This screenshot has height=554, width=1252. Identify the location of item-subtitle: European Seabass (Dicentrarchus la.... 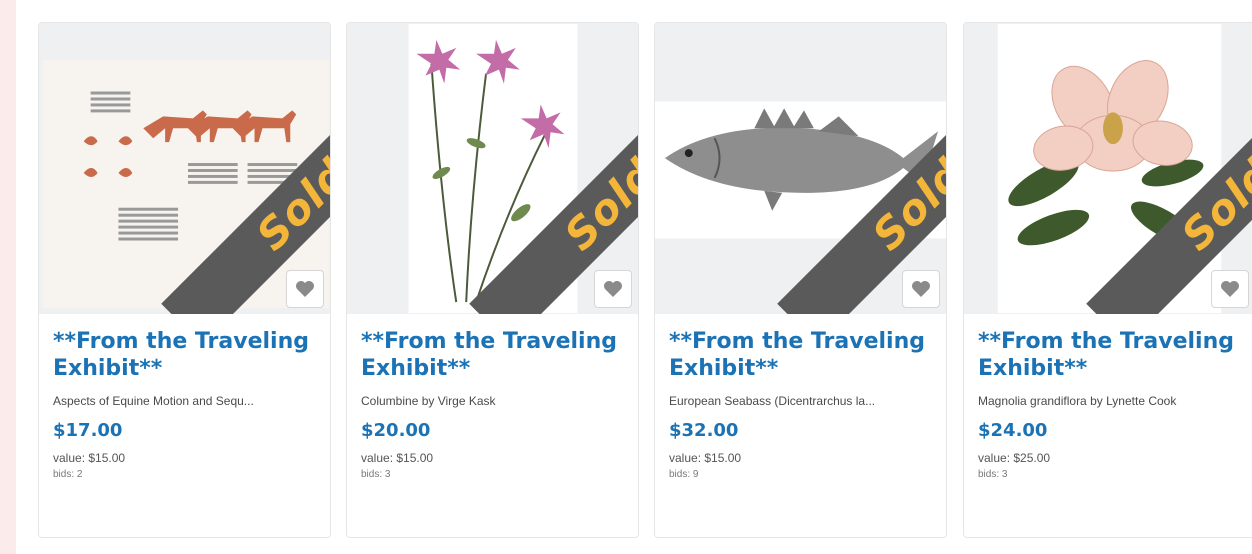
(772, 401).